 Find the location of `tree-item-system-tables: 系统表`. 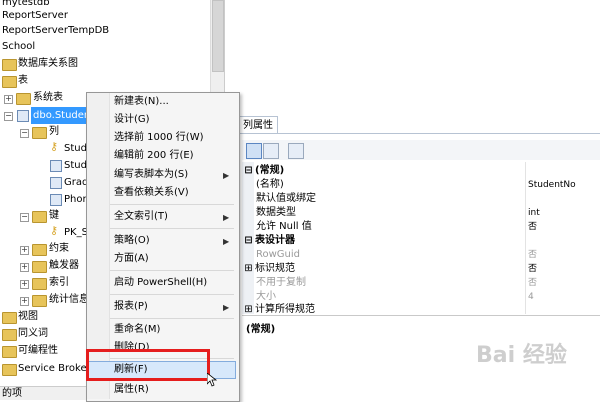

tree-item-system-tables: 系统表 is located at coordinates (48, 97).